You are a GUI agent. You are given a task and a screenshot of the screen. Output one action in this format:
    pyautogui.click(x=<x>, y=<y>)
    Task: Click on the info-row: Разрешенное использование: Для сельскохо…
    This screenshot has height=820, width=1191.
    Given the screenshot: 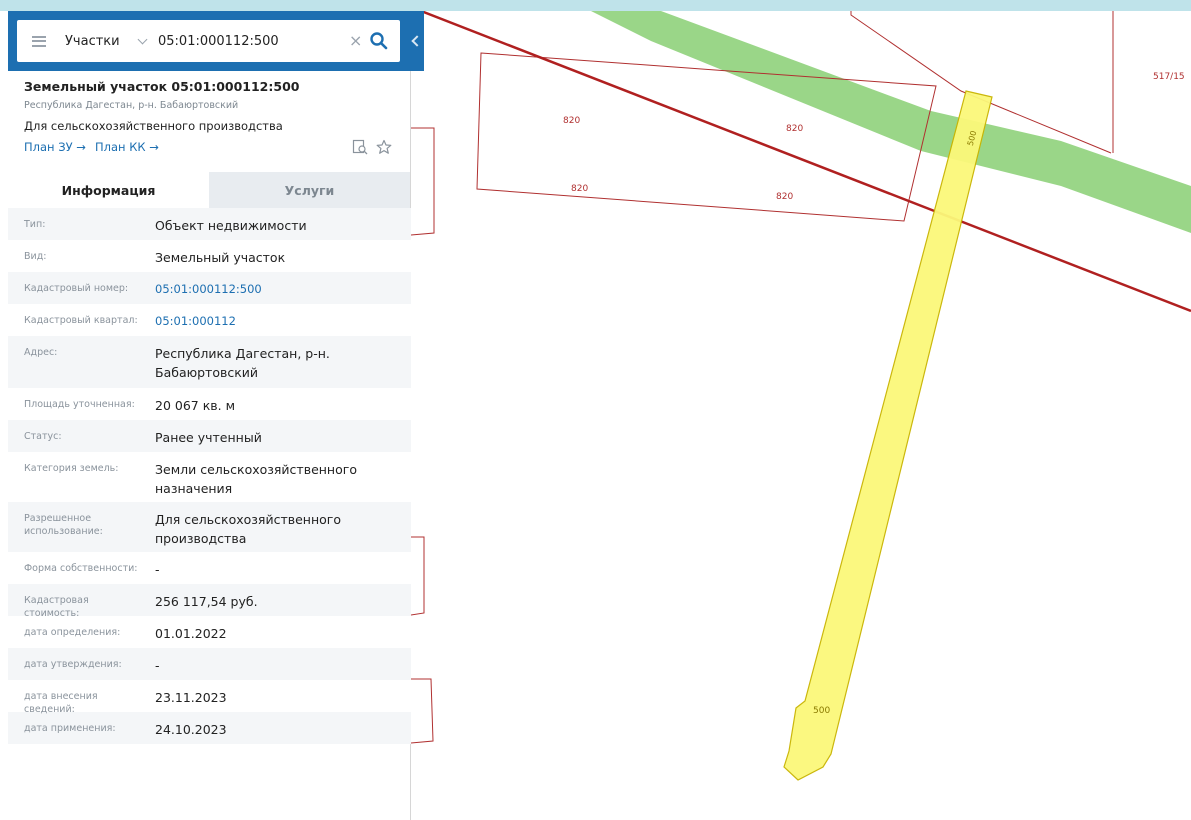 What is the action you would take?
    pyautogui.click(x=209, y=527)
    